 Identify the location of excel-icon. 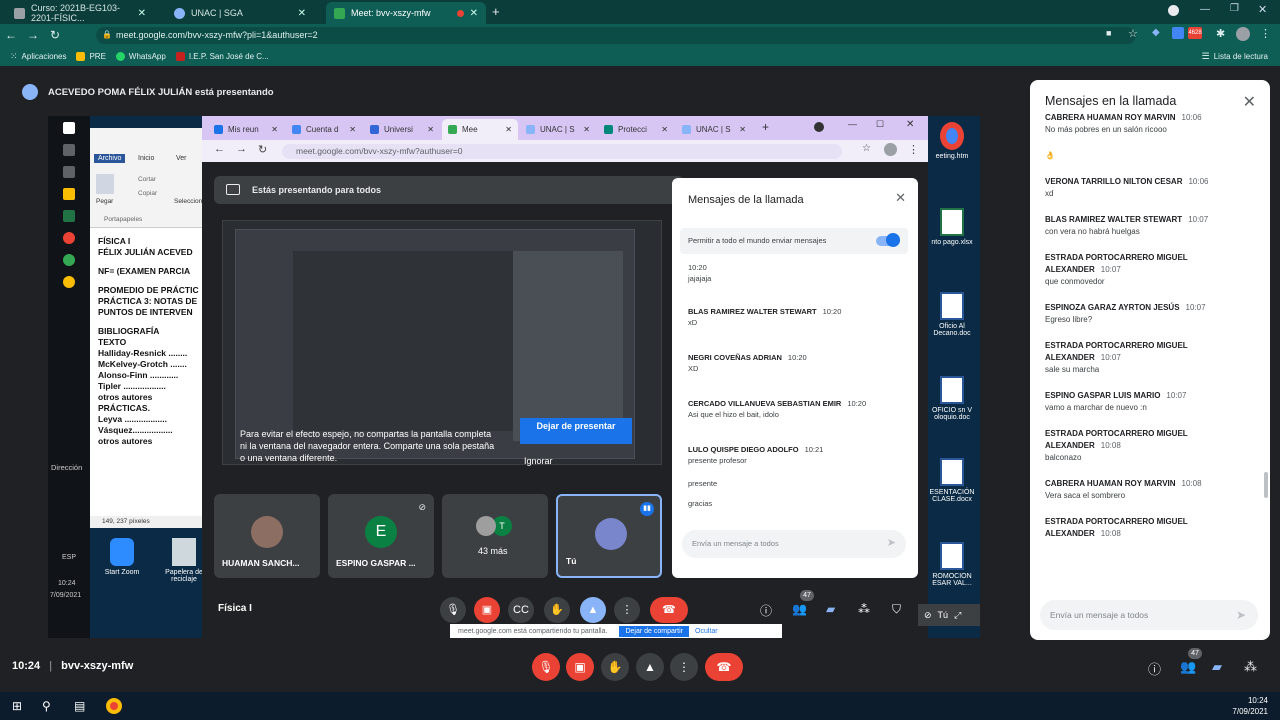
(69, 216).